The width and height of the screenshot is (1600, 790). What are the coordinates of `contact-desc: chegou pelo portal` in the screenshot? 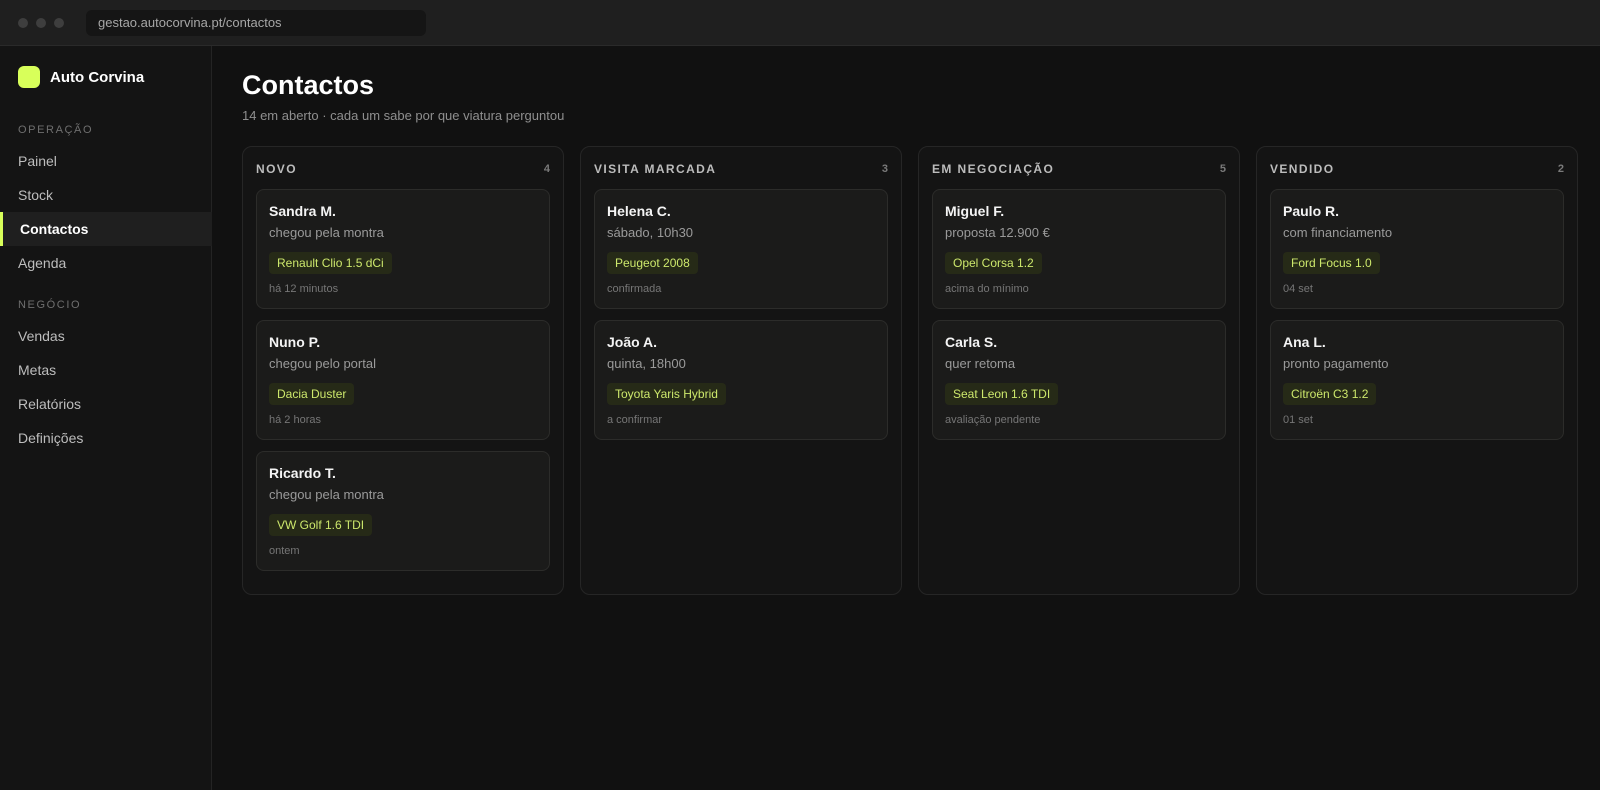 It's located at (322, 363).